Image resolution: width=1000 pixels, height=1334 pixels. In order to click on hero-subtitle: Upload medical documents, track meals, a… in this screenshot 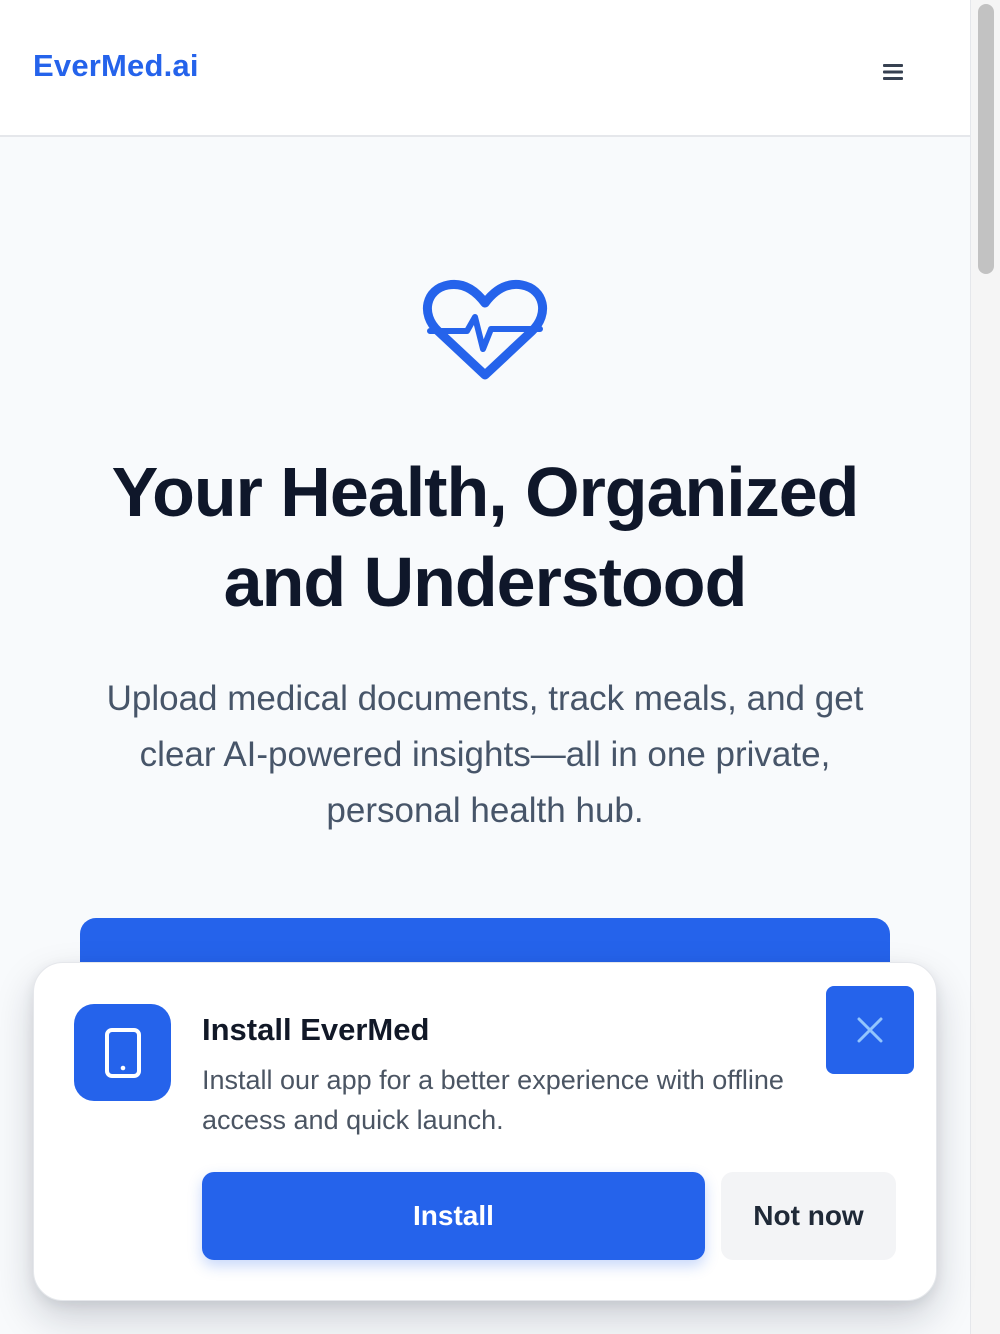, I will do `click(485, 754)`.